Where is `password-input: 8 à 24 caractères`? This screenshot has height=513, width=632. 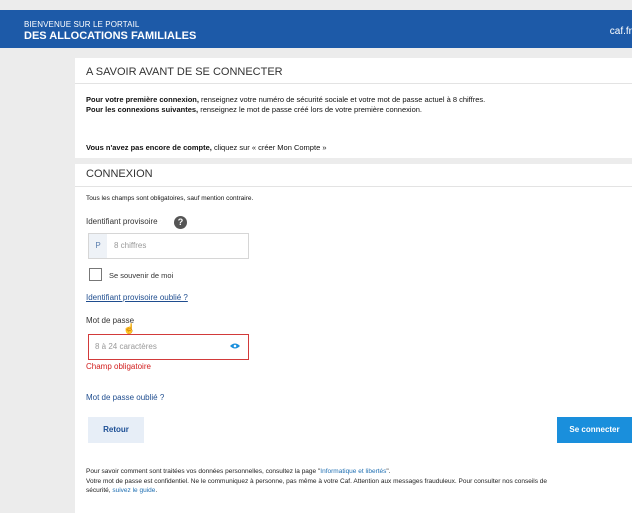
password-input: 8 à 24 caractères is located at coordinates (168, 347).